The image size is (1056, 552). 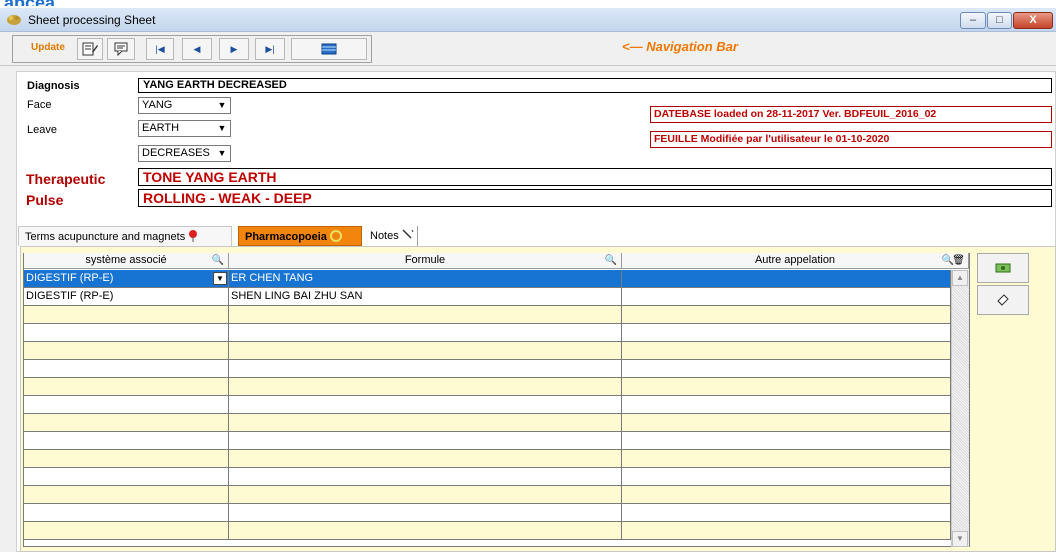 I want to click on comment-icon-button, so click(x=121, y=49).